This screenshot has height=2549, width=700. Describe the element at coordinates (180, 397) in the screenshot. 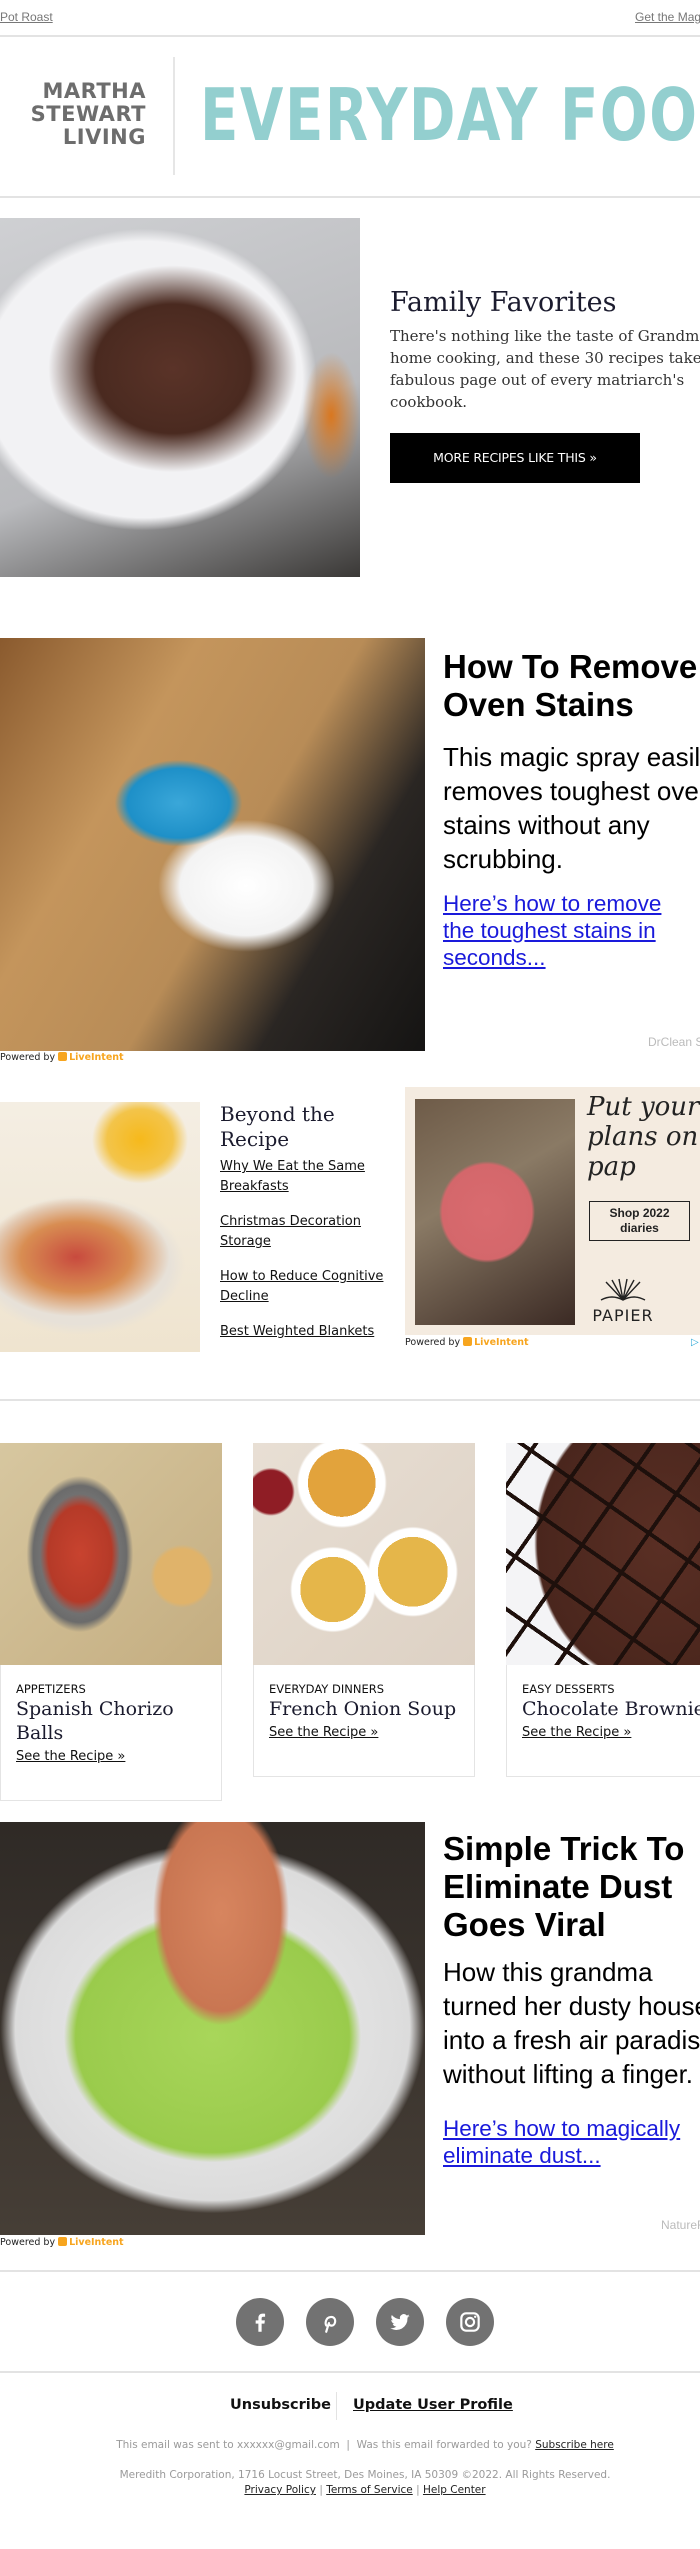

I see `pot-roast-image` at that location.